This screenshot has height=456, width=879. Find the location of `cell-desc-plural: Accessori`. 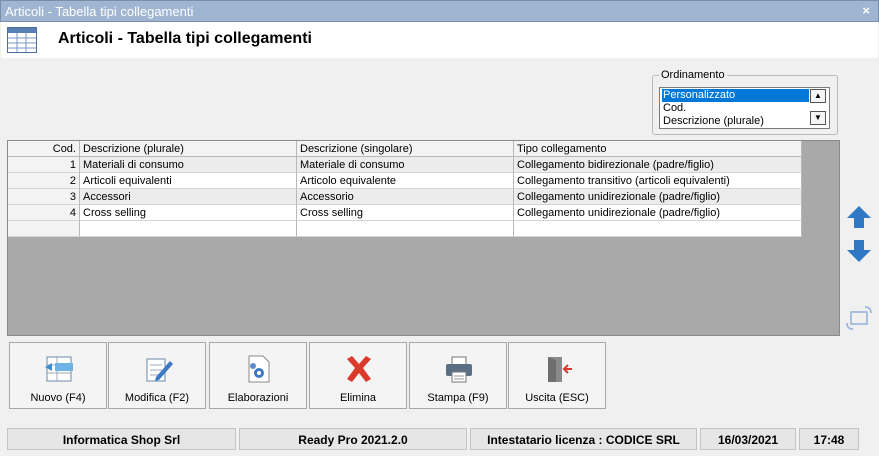

cell-desc-plural: Accessori is located at coordinates (188, 197).